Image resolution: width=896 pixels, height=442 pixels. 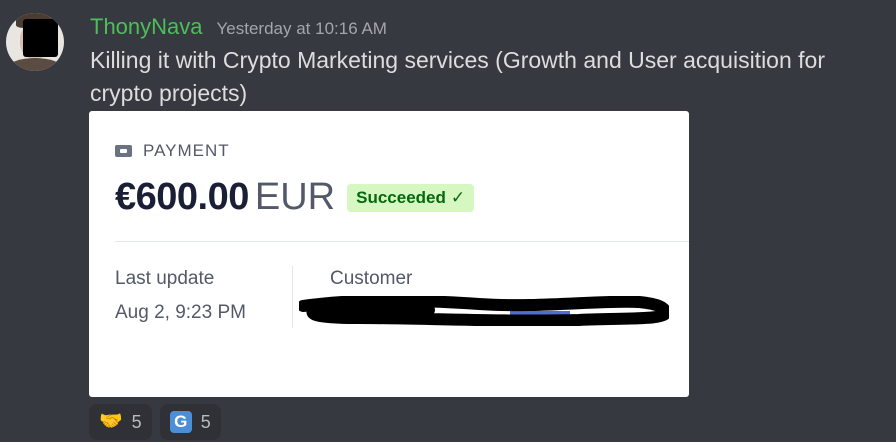 I want to click on status-text: Succeeded, so click(x=401, y=197).